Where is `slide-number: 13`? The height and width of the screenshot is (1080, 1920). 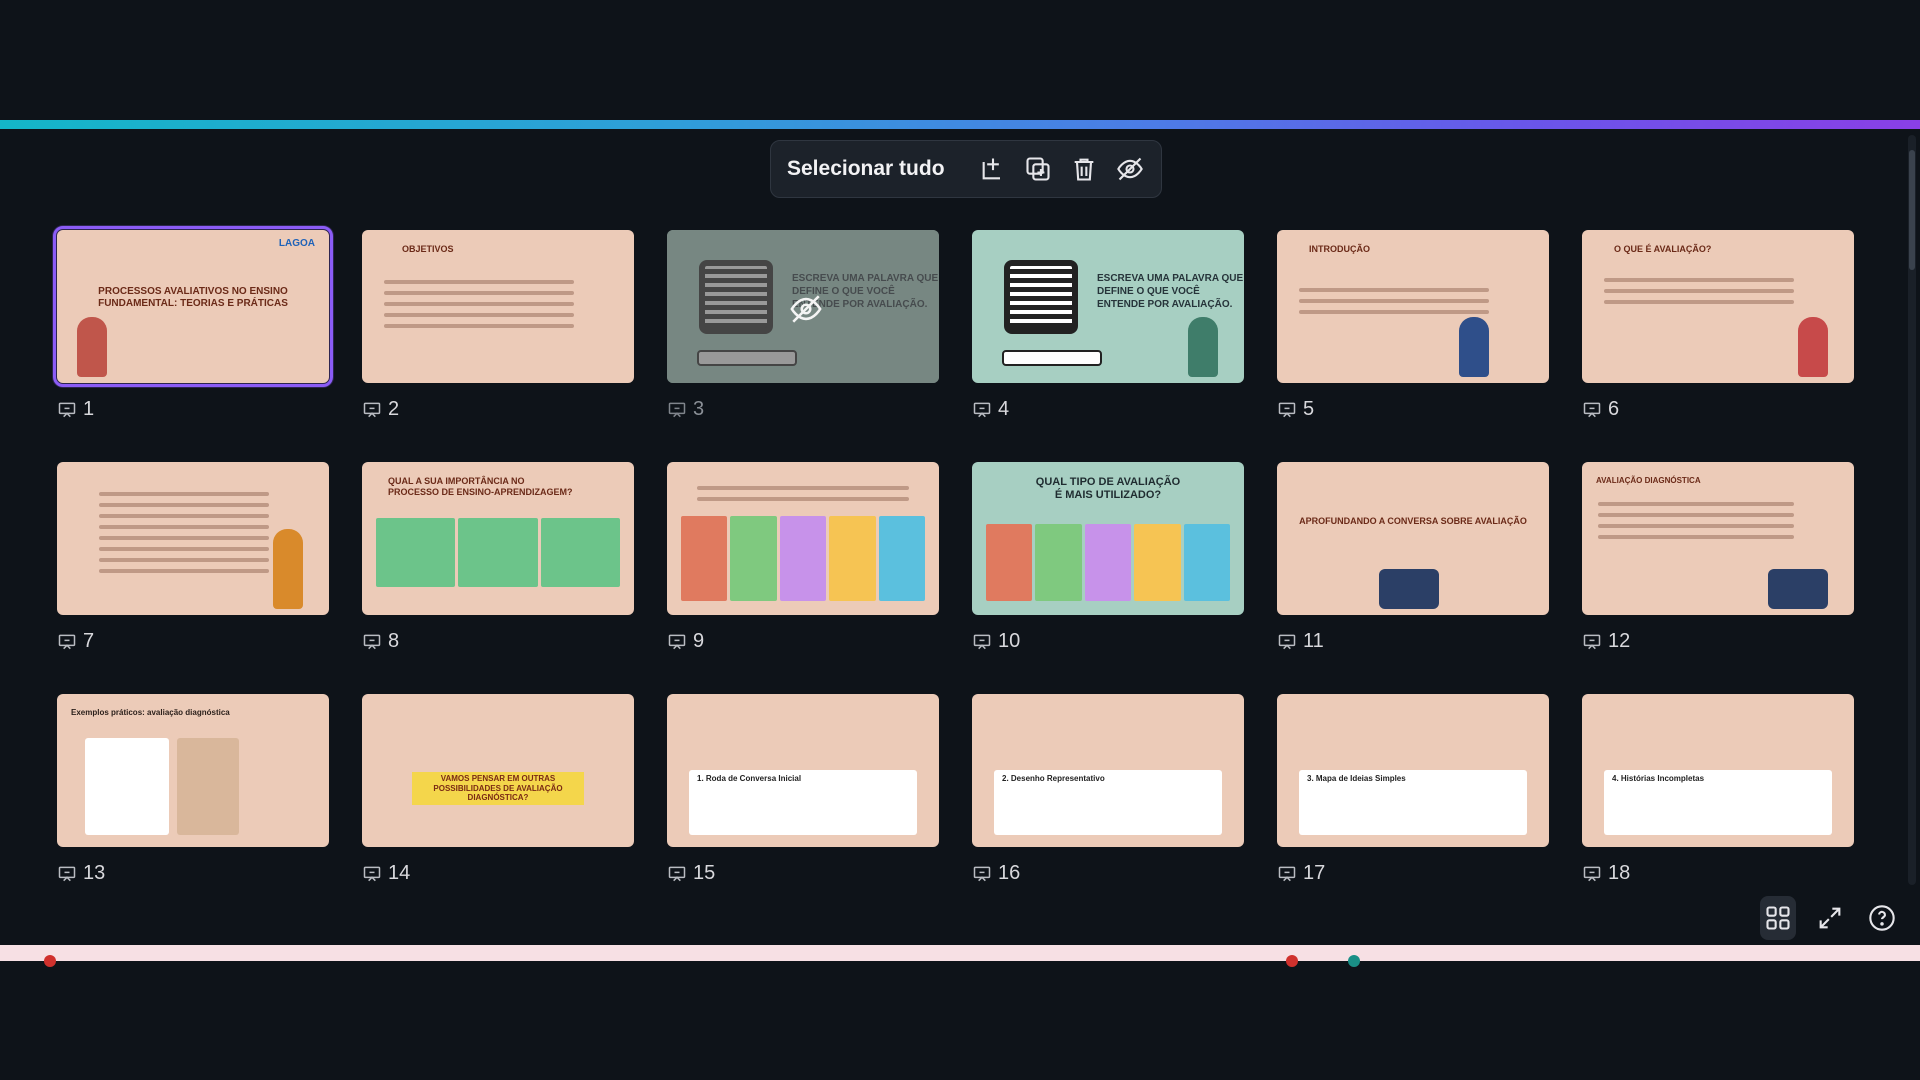 slide-number: 13 is located at coordinates (94, 873).